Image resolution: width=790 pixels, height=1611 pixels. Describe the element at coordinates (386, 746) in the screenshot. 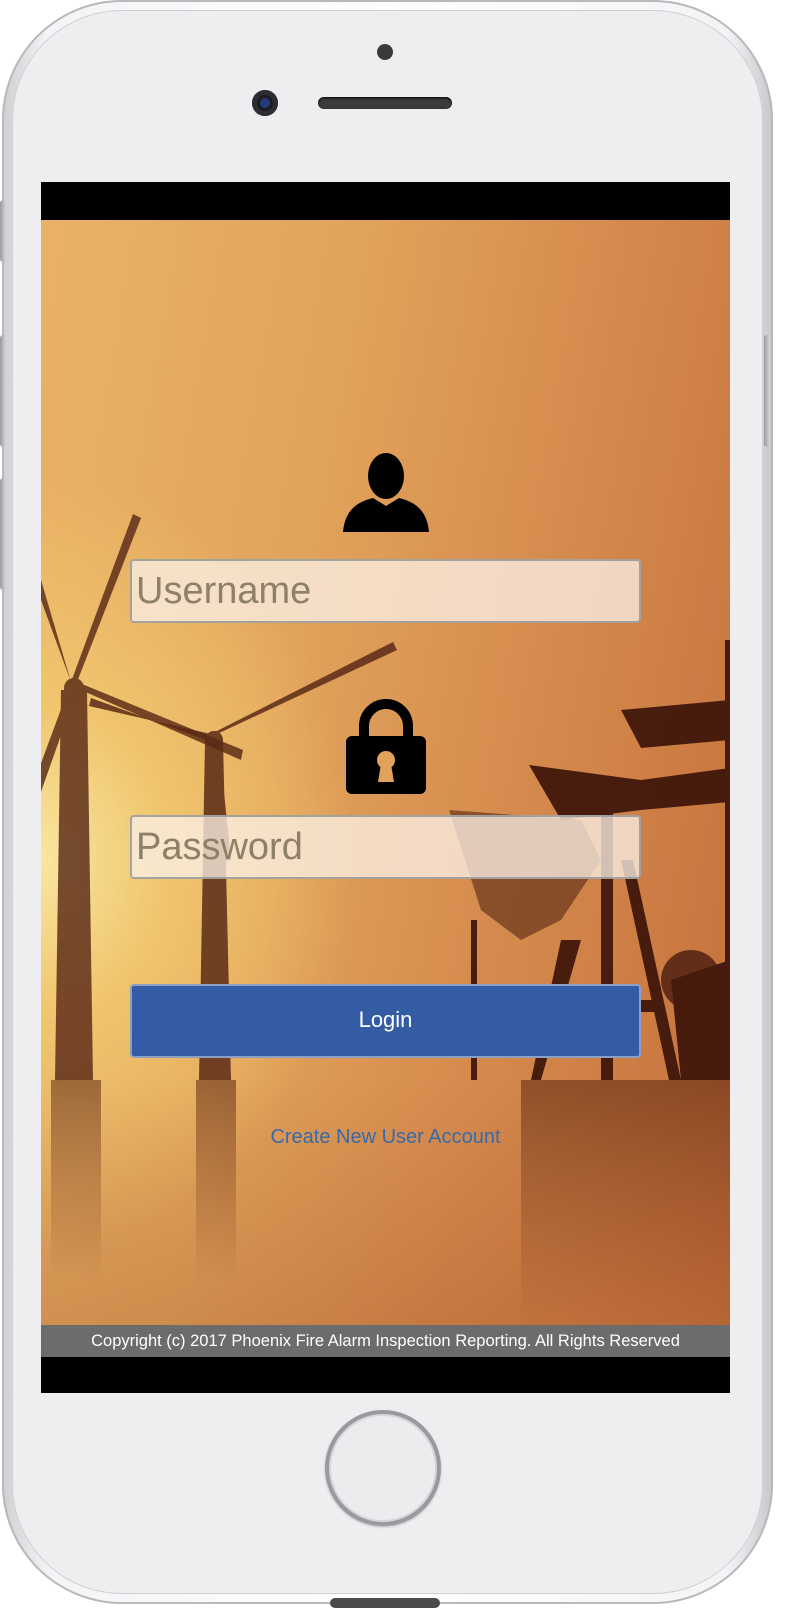

I see `lock-icon` at that location.